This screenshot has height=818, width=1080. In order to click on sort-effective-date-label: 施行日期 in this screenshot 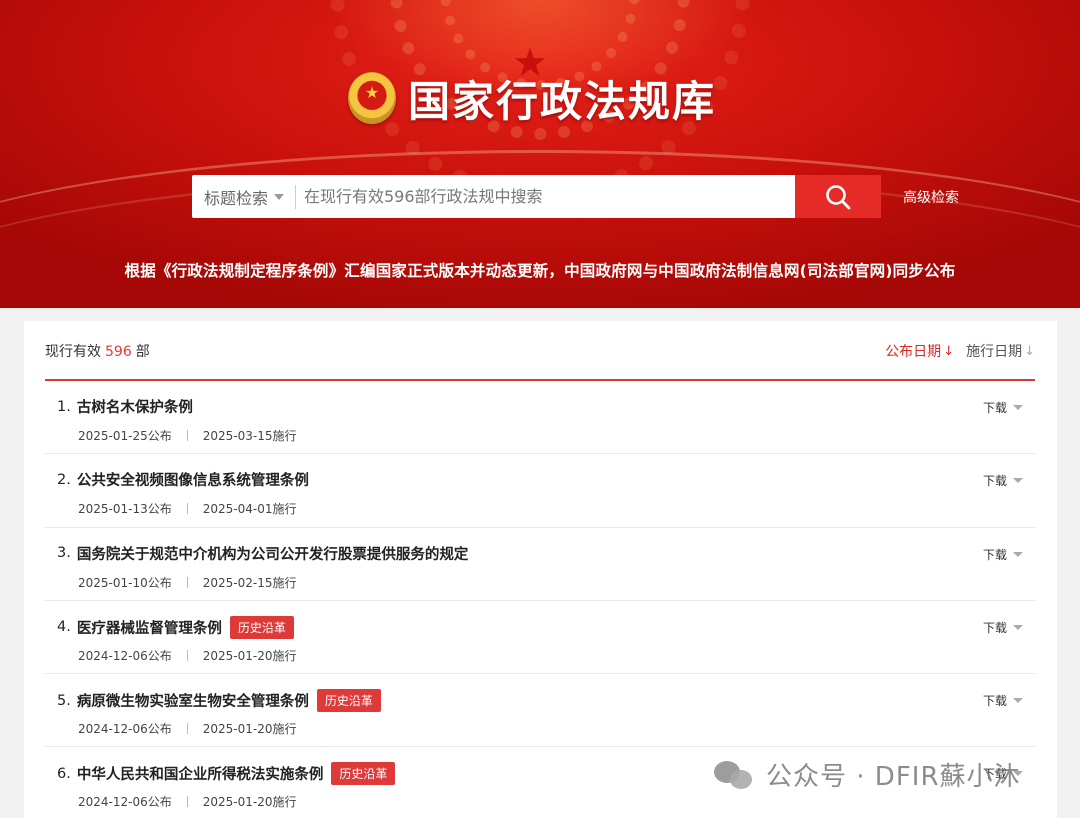, I will do `click(994, 352)`.